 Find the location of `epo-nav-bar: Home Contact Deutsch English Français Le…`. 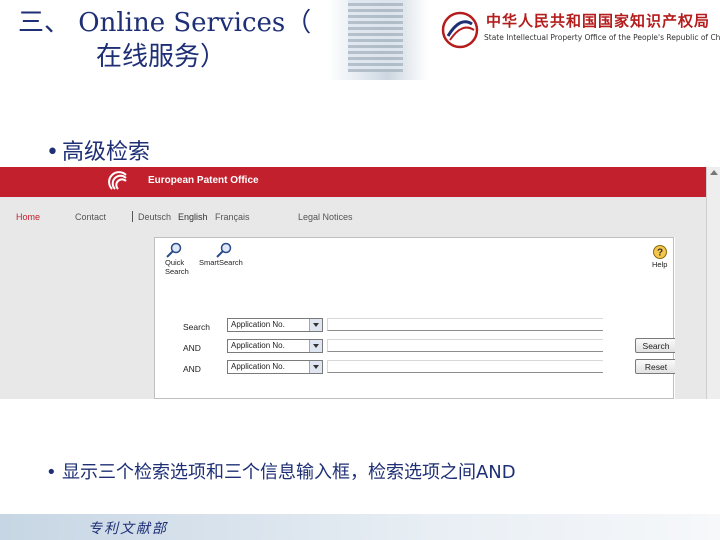

epo-nav-bar: Home Contact Deutsch English Français Le… is located at coordinates (353, 217).